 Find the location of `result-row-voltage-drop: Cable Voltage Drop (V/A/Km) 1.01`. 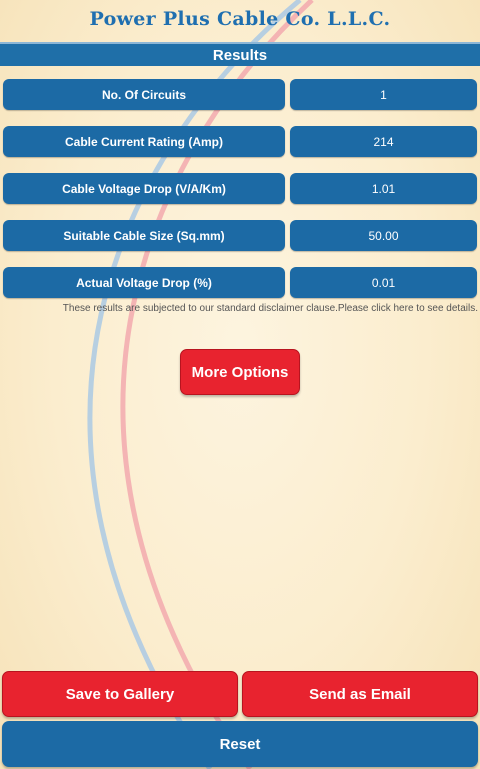

result-row-voltage-drop: Cable Voltage Drop (V/A/Km) 1.01 is located at coordinates (240, 188).